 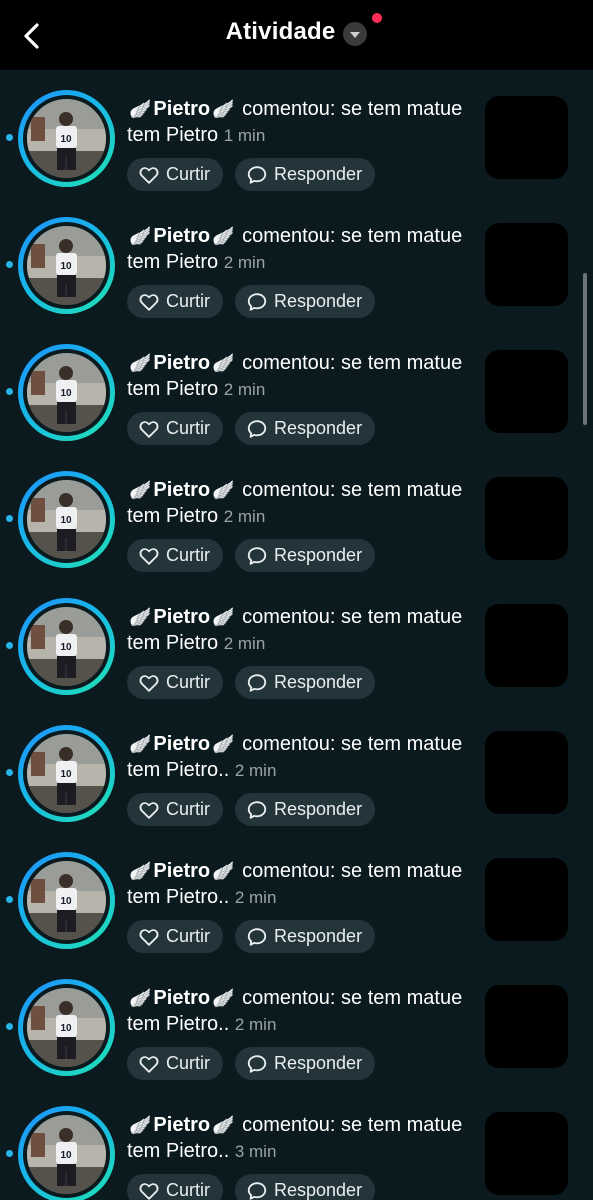 What do you see at coordinates (257, 428) in the screenshot?
I see `speech-bubble-icon` at bounding box center [257, 428].